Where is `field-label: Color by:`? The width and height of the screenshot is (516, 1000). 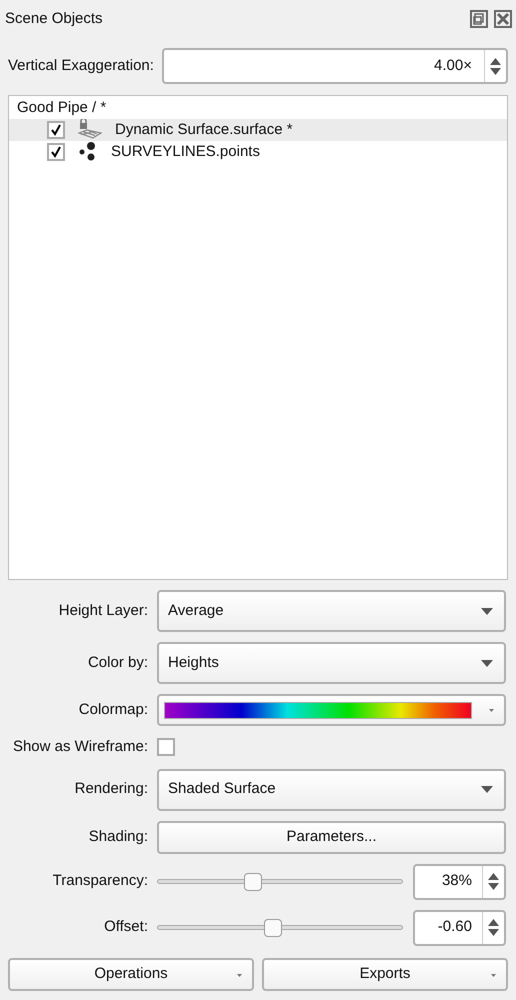
field-label: Color by: is located at coordinates (117, 662).